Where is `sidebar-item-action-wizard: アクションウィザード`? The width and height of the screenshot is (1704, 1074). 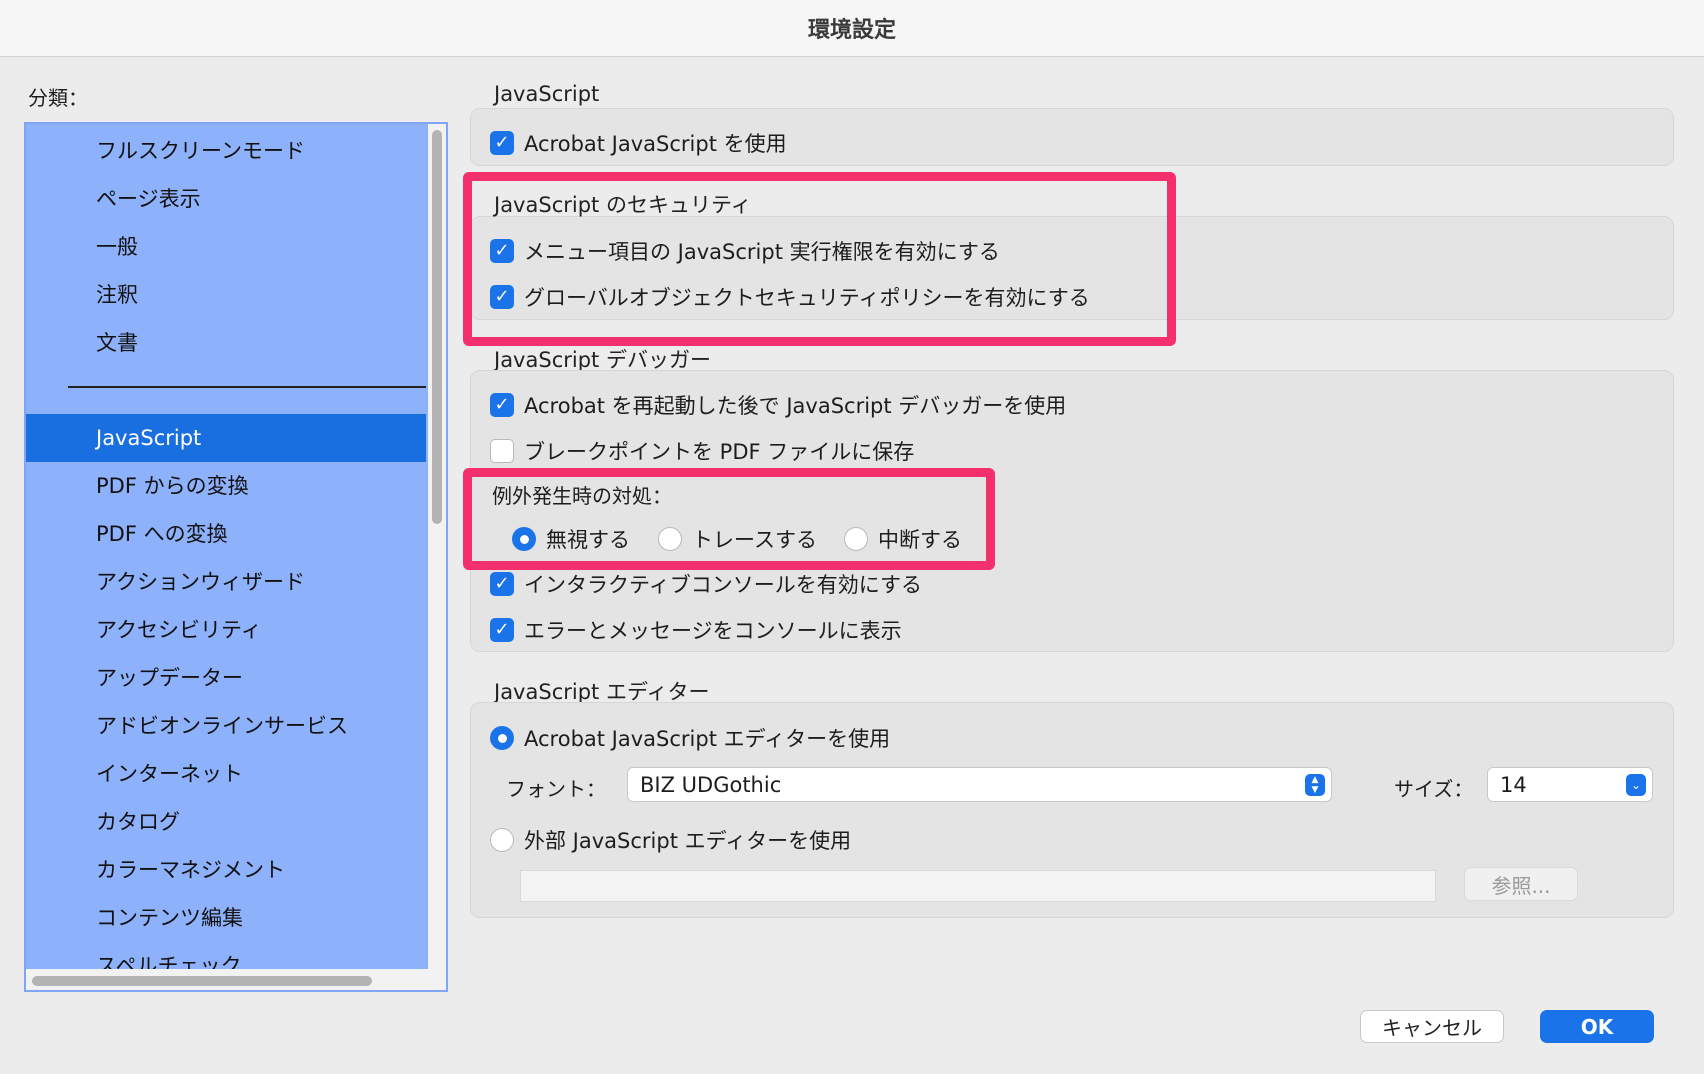 sidebar-item-action-wizard: アクションウィザード is located at coordinates (226, 582).